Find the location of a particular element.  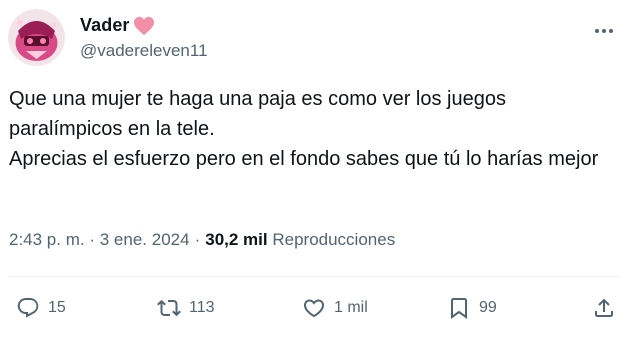

avatar is located at coordinates (36, 37).